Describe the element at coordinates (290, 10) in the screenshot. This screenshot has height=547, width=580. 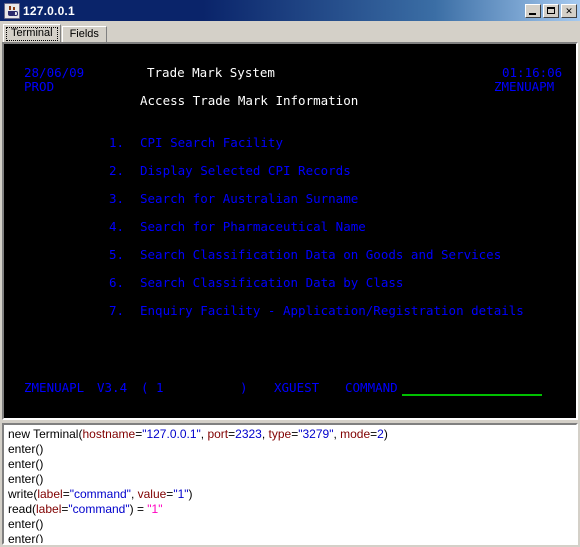
I see `title-bar: 127.0.0.1 ✕` at that location.